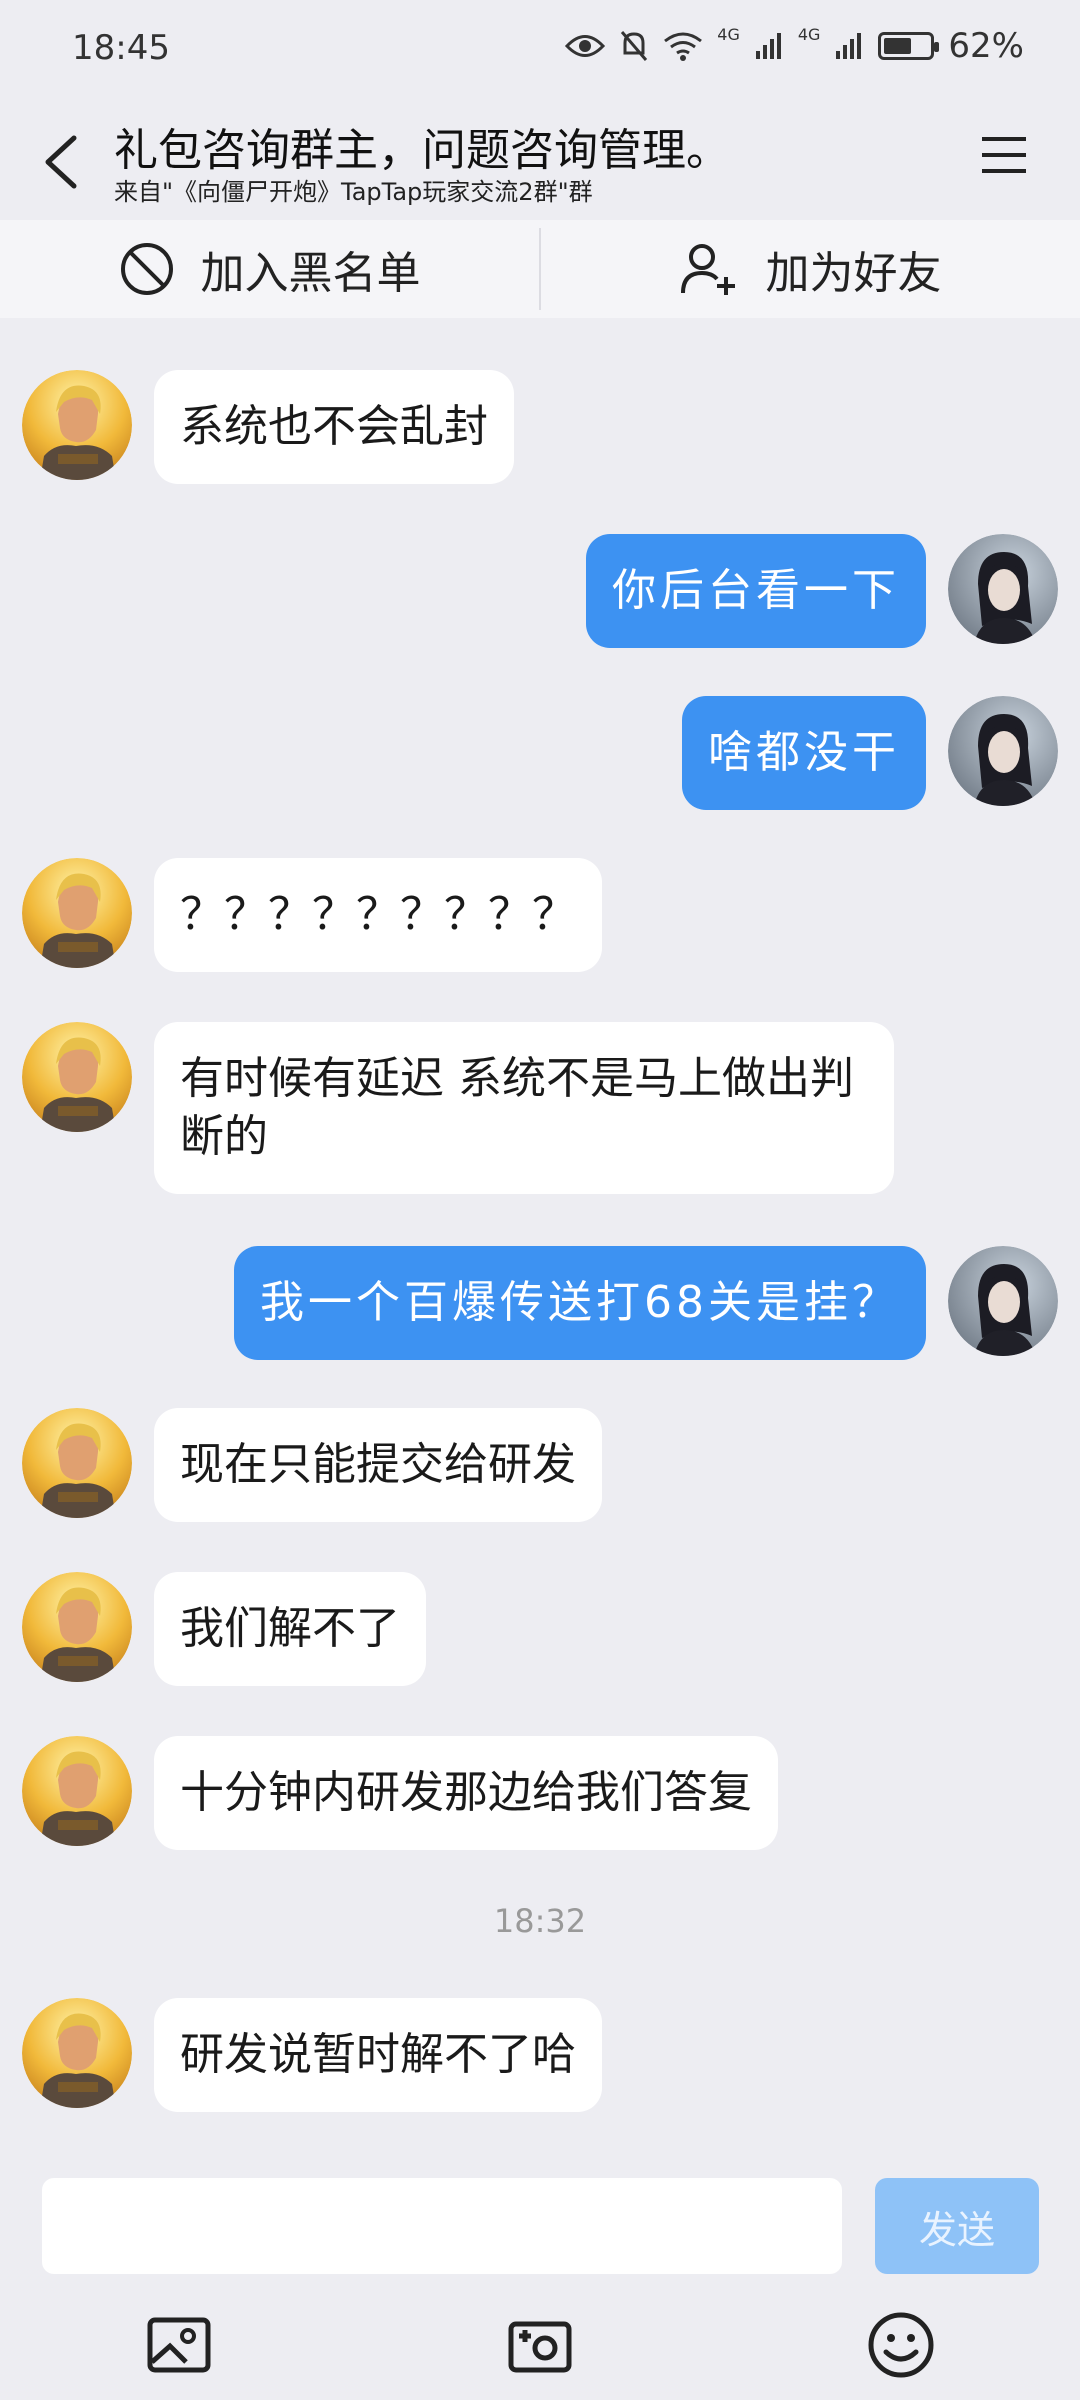 This screenshot has width=1080, height=2400. I want to click on message-received: 现在只能提交给研发, so click(312, 1465).